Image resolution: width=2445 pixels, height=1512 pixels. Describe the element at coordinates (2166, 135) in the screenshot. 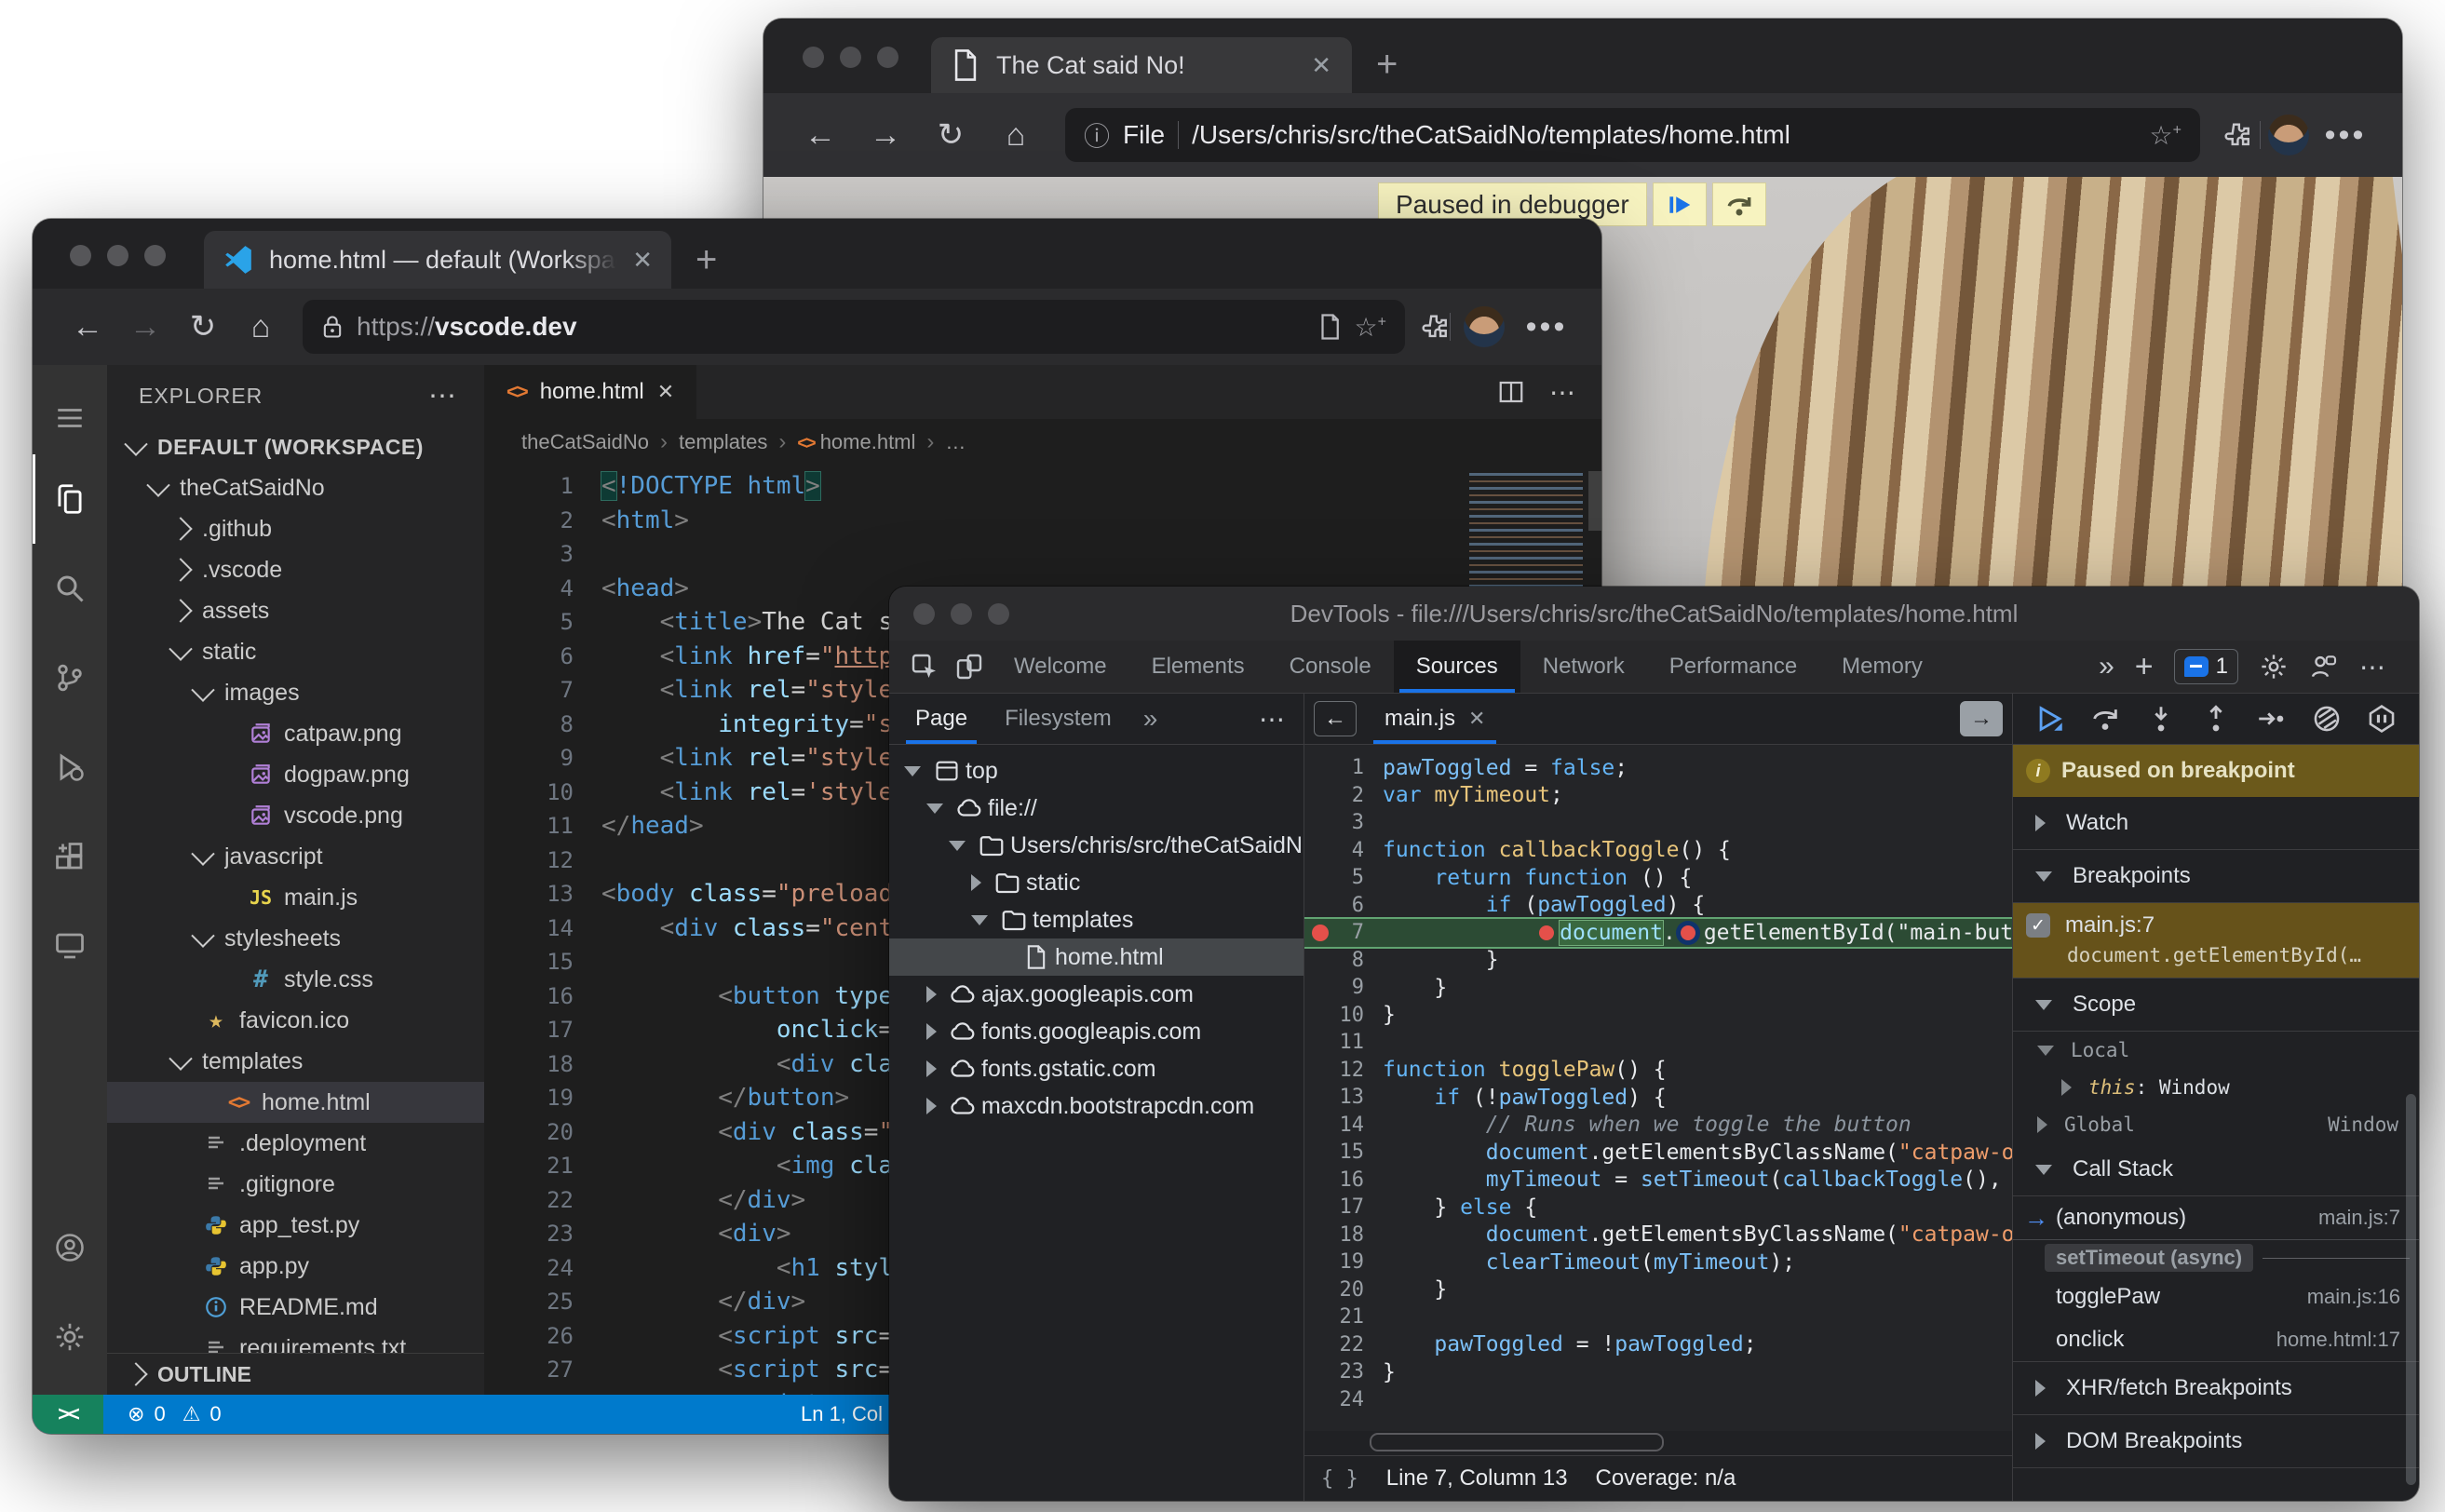

I see `bookmark-star-icon: ☆+` at that location.